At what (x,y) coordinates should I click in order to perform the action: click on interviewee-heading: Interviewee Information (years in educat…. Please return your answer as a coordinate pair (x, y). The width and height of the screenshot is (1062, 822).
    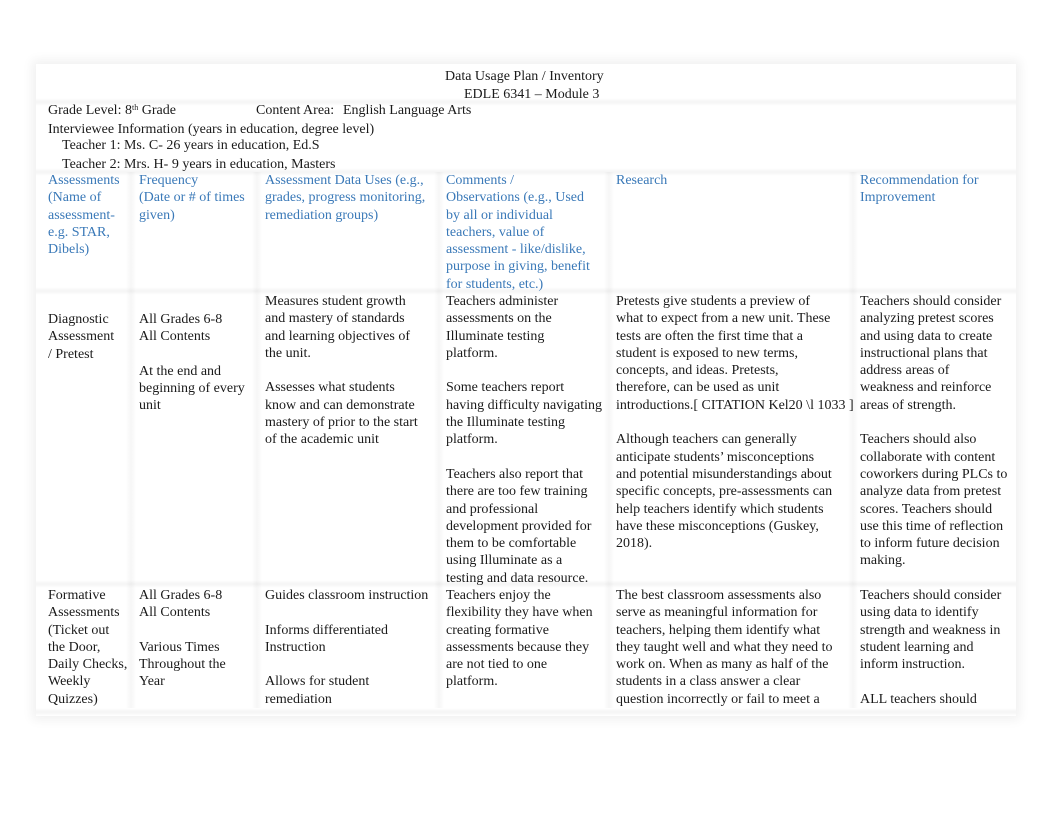
    Looking at the image, I should click on (211, 129).